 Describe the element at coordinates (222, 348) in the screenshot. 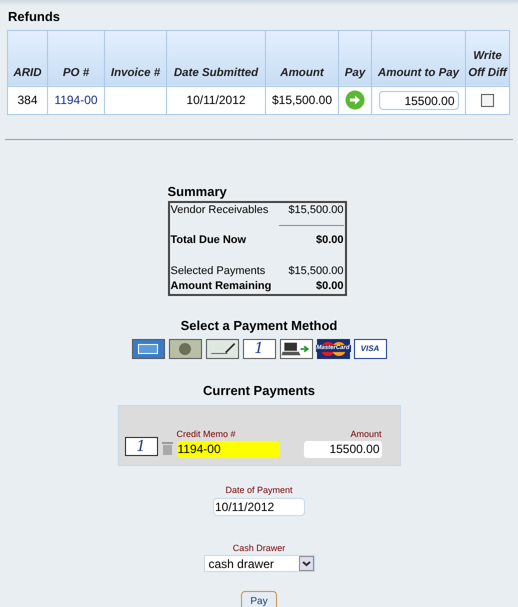

I see `check-pen-icon` at that location.